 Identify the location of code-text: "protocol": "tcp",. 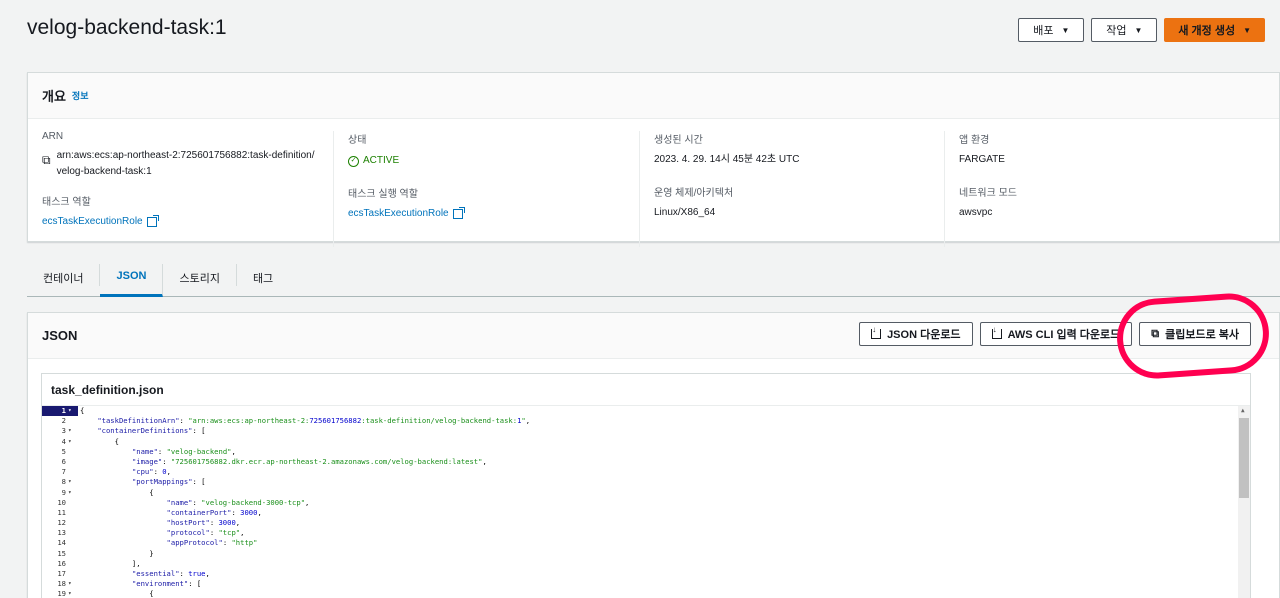
(205, 533).